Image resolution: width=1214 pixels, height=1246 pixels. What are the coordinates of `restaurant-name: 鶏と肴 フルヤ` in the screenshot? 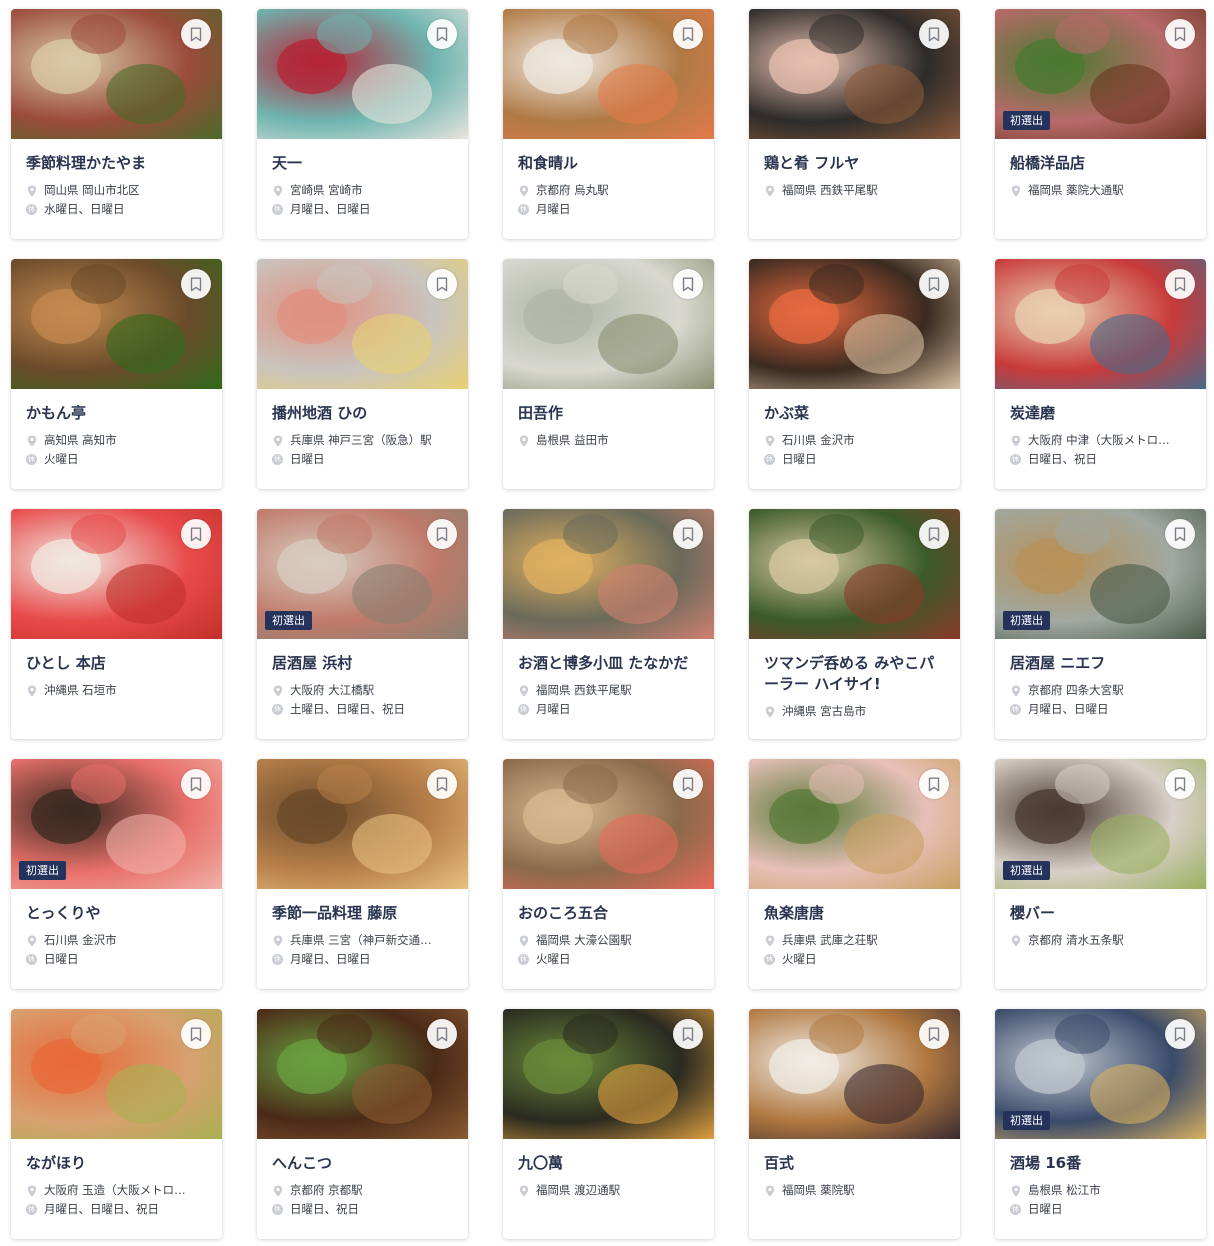 It's located at (854, 163).